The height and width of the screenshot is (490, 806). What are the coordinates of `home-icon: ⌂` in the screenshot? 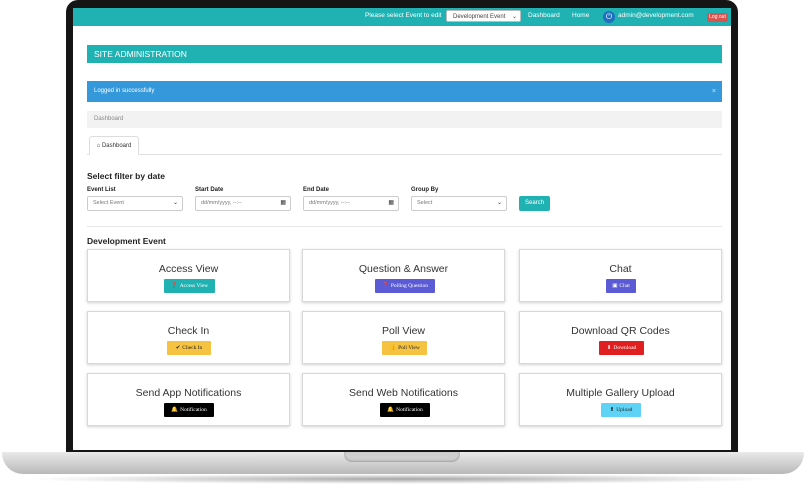 It's located at (98, 146).